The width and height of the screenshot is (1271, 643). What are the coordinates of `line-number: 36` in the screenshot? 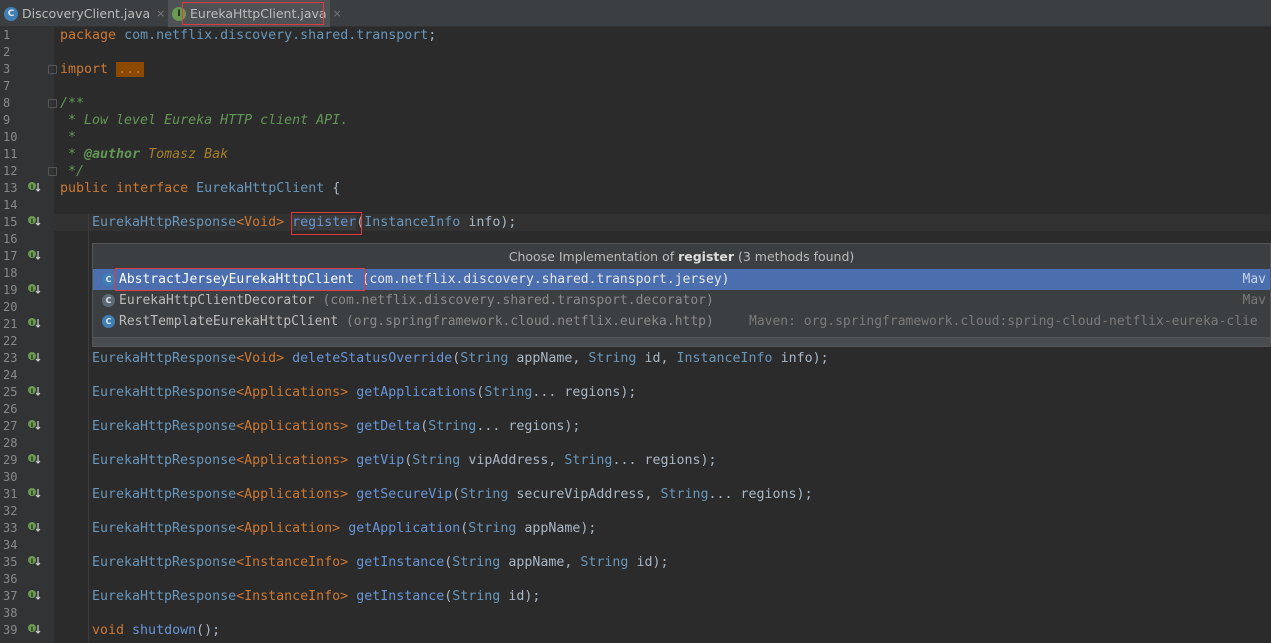 It's located at (10, 579).